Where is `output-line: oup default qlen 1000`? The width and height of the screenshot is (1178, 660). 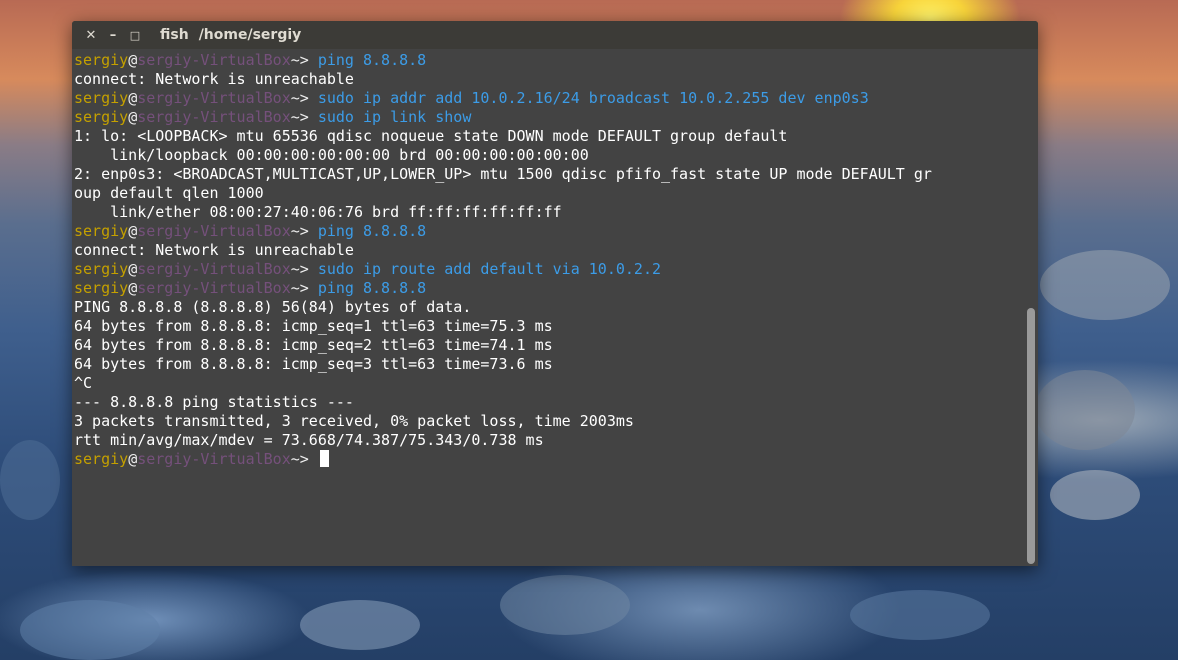
output-line: oup default qlen 1000 is located at coordinates (169, 193).